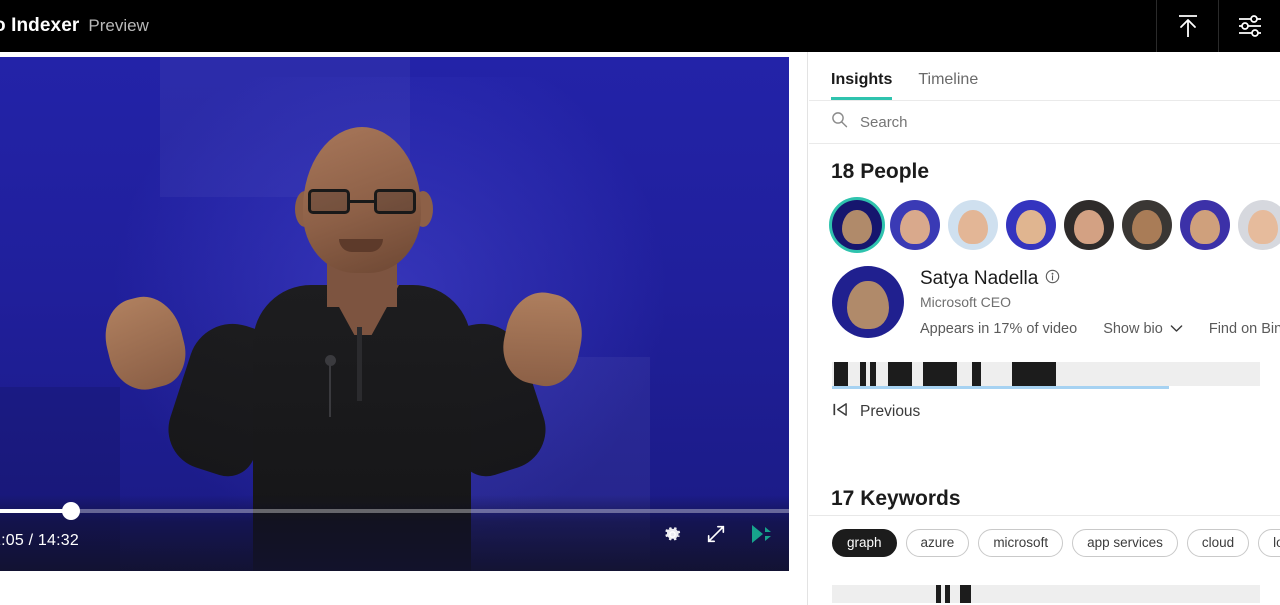  I want to click on keyword-pill-app-services: app services, so click(1125, 543).